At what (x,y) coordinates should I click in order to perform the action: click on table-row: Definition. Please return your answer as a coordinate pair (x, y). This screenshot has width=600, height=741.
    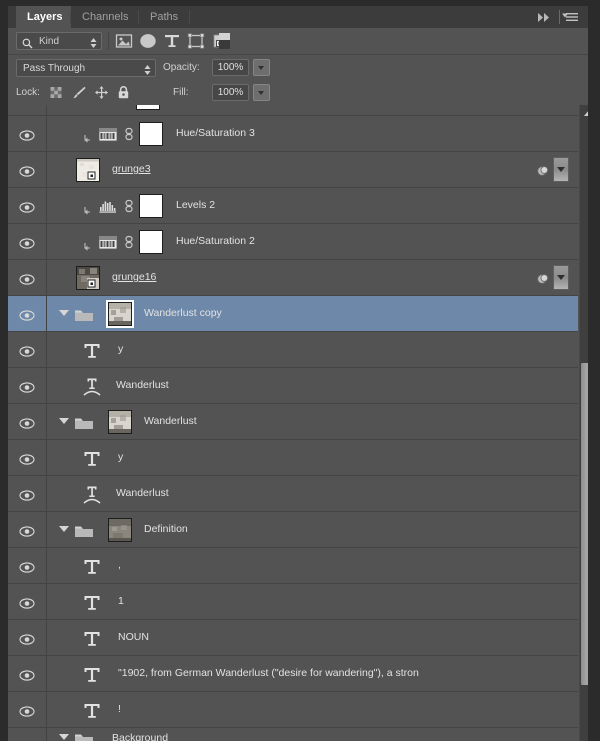
    Looking at the image, I should click on (293, 530).